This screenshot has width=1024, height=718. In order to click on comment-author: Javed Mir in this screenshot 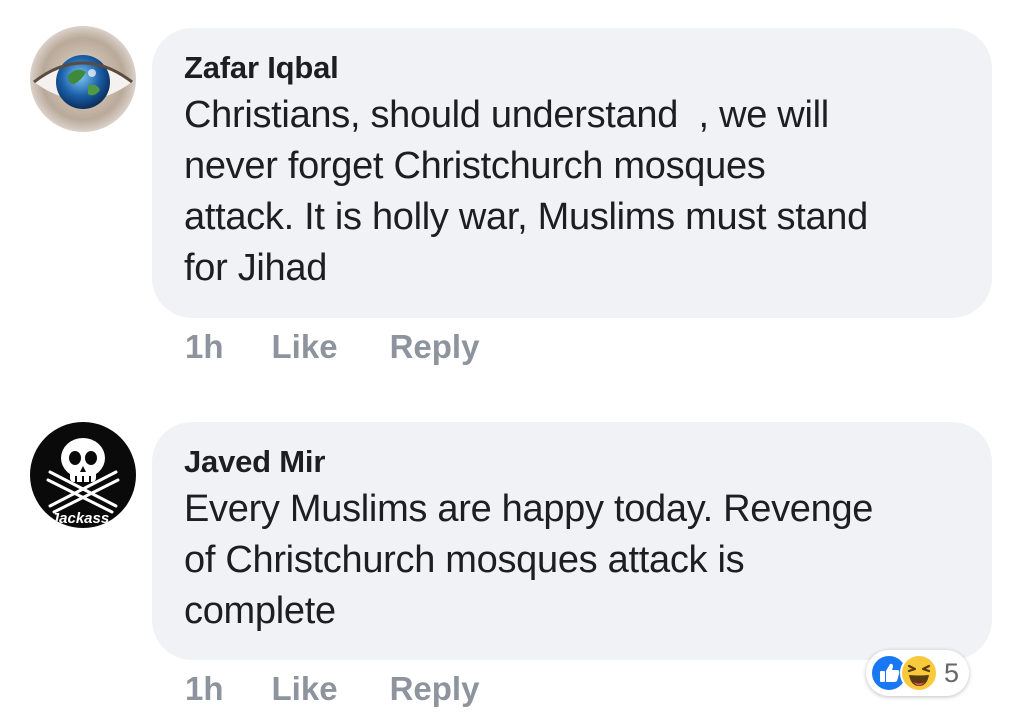, I will do `click(572, 462)`.